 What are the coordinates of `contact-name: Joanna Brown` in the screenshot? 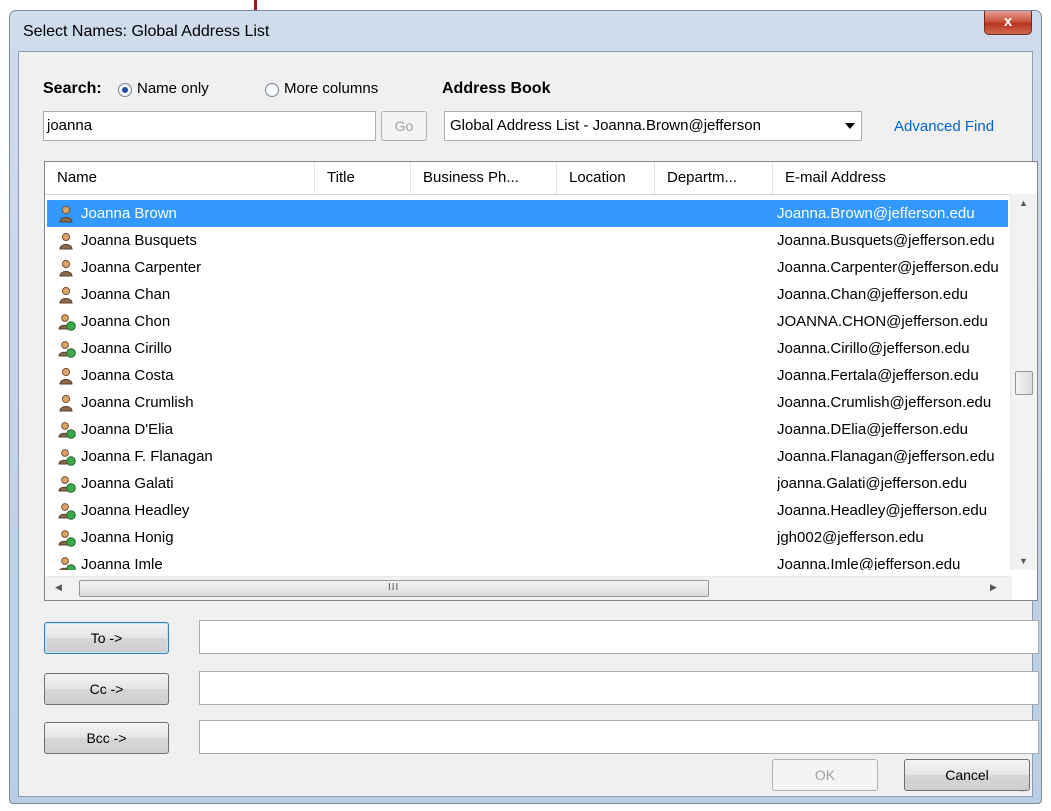 It's located at (129, 213).